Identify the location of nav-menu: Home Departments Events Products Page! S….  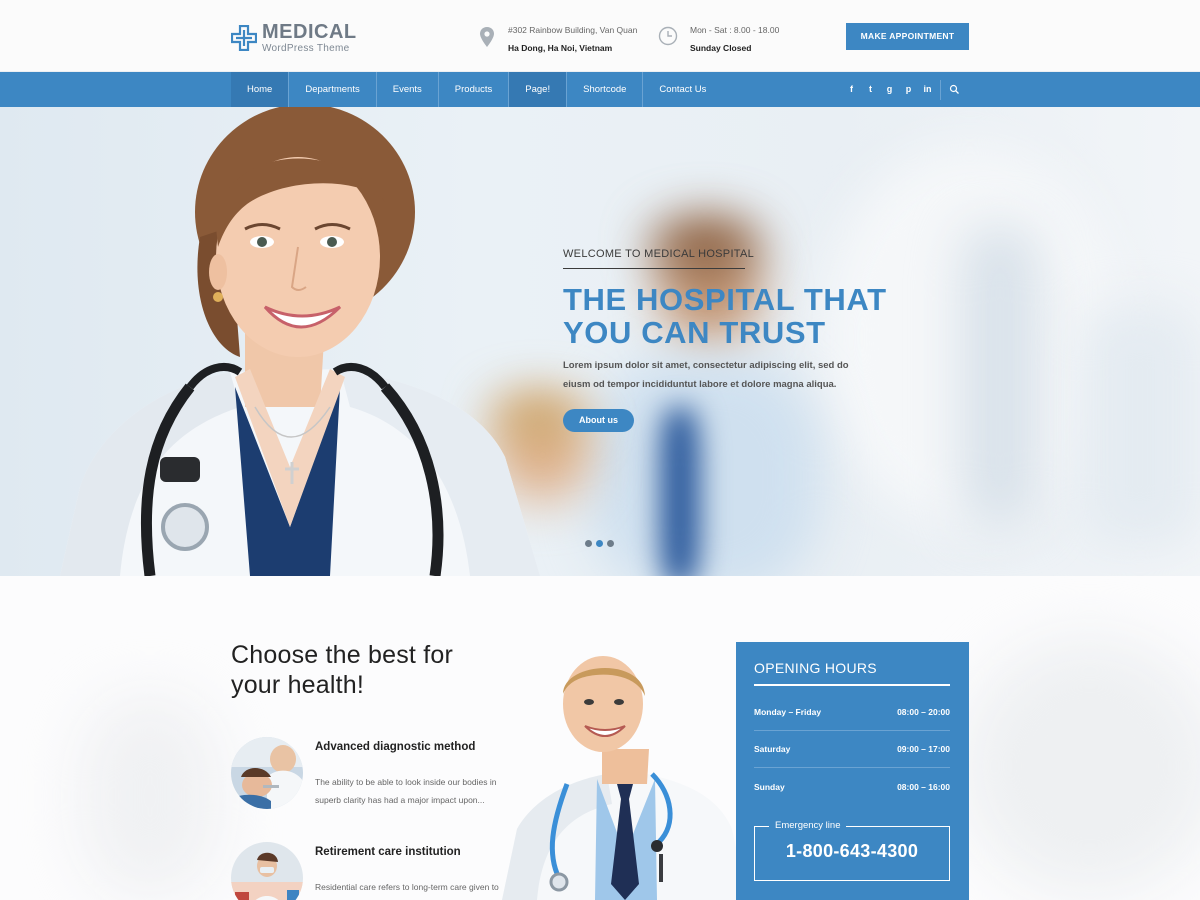
(476, 89).